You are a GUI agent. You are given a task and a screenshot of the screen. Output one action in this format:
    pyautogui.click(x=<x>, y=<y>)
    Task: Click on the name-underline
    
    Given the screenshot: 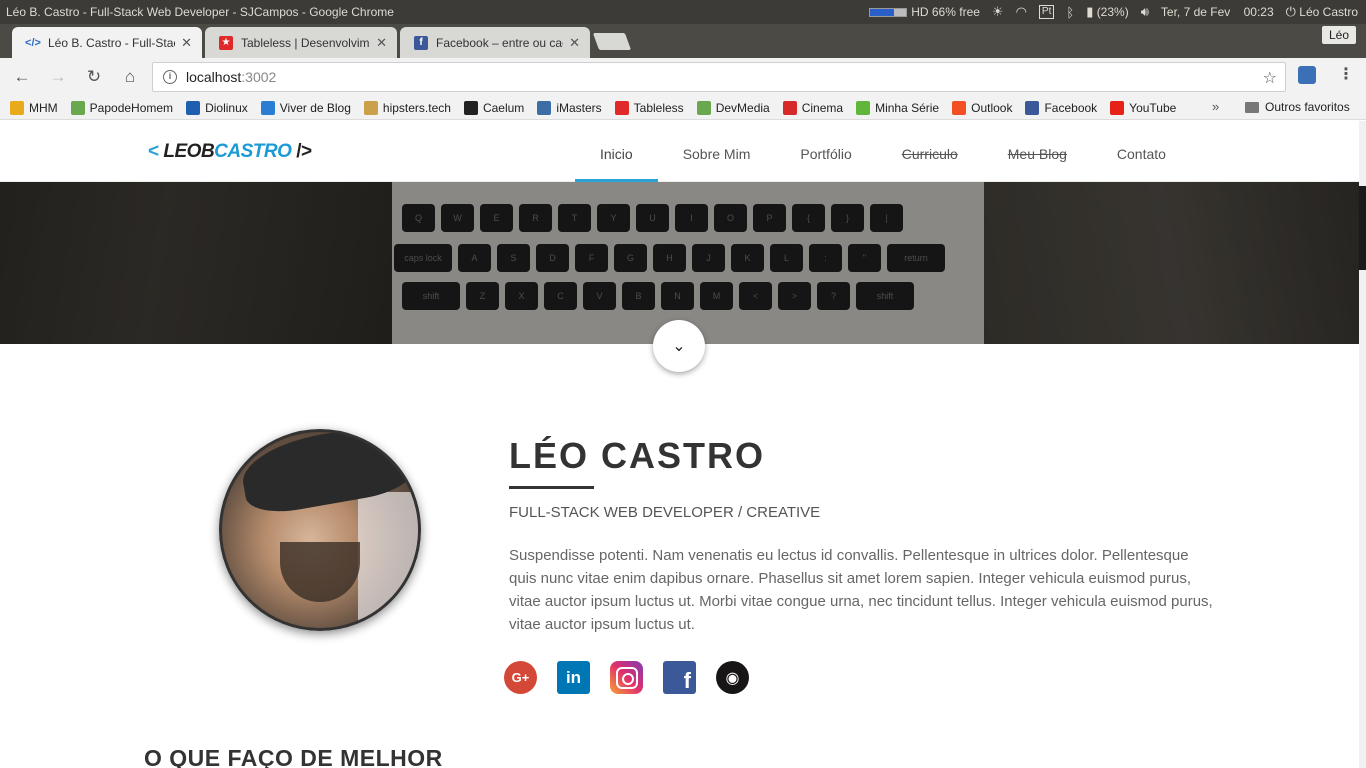 What is the action you would take?
    pyautogui.click(x=551, y=487)
    